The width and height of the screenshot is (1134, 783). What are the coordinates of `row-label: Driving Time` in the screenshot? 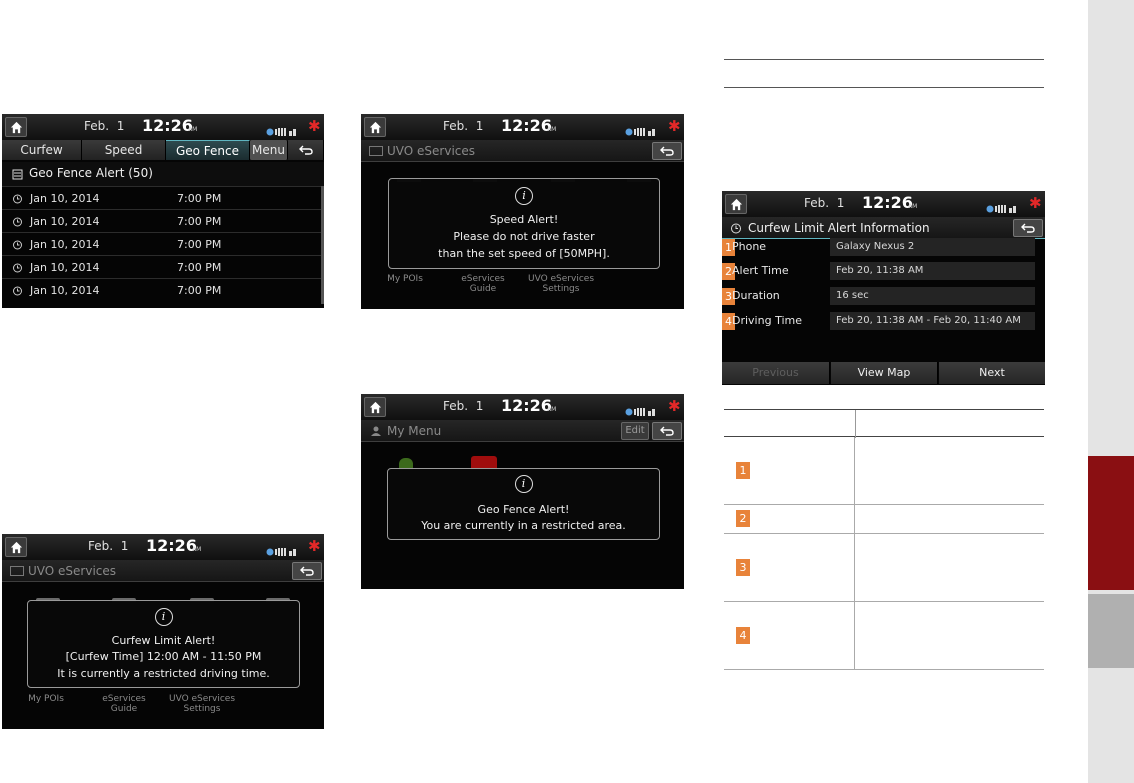 It's located at (767, 320).